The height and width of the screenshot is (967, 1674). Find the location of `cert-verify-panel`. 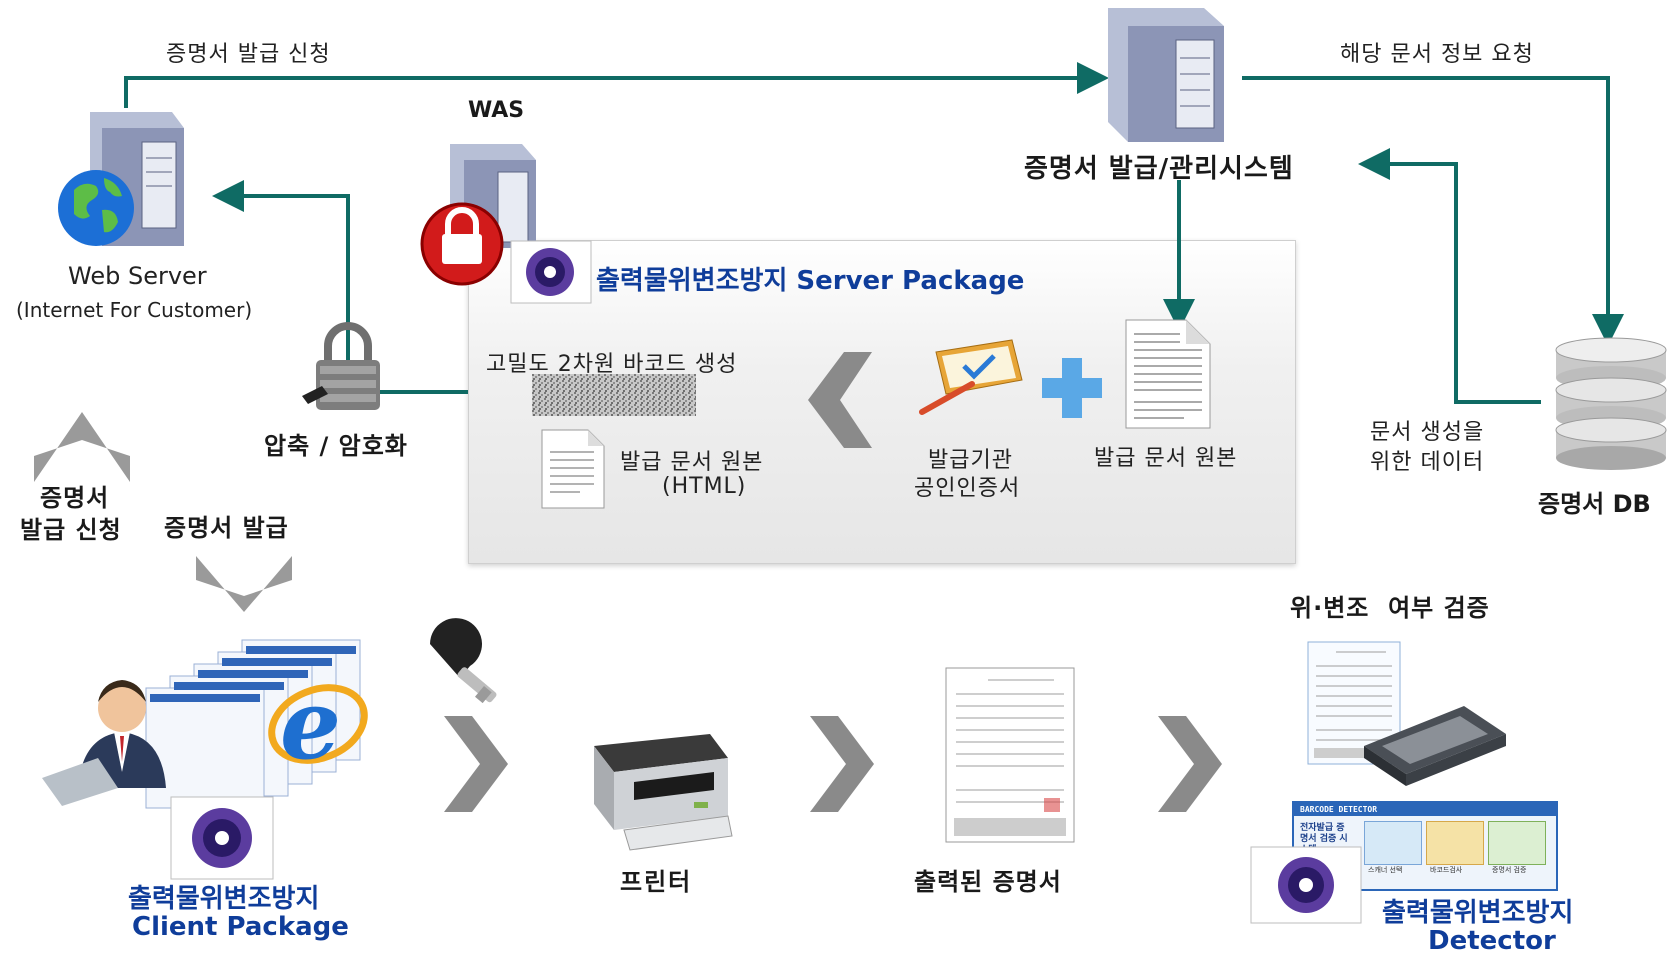

cert-verify-panel is located at coordinates (1517, 843).